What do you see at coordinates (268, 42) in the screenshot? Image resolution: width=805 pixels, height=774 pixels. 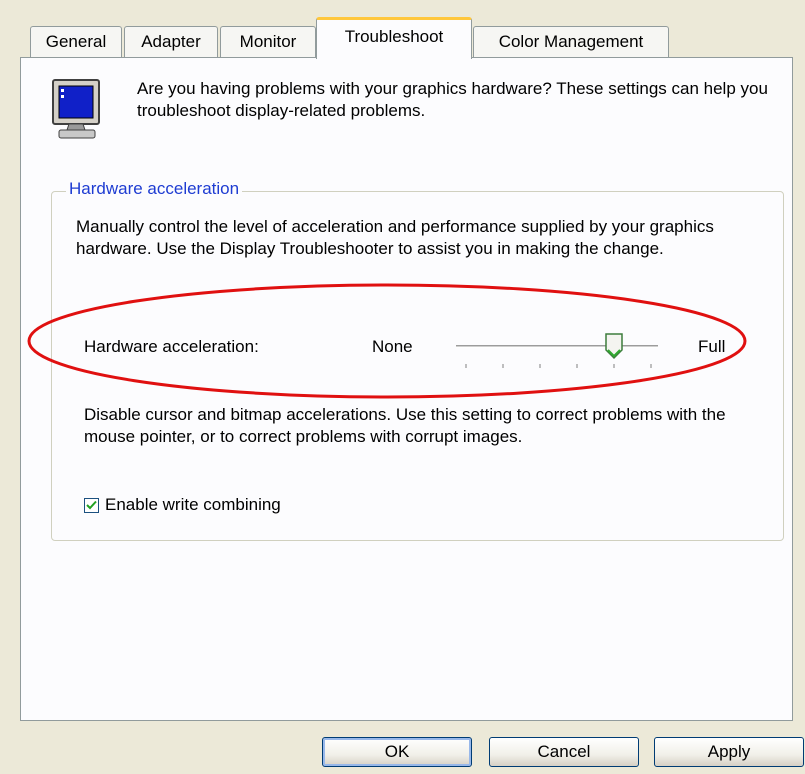 I see `tab-monitor: Monitor` at bounding box center [268, 42].